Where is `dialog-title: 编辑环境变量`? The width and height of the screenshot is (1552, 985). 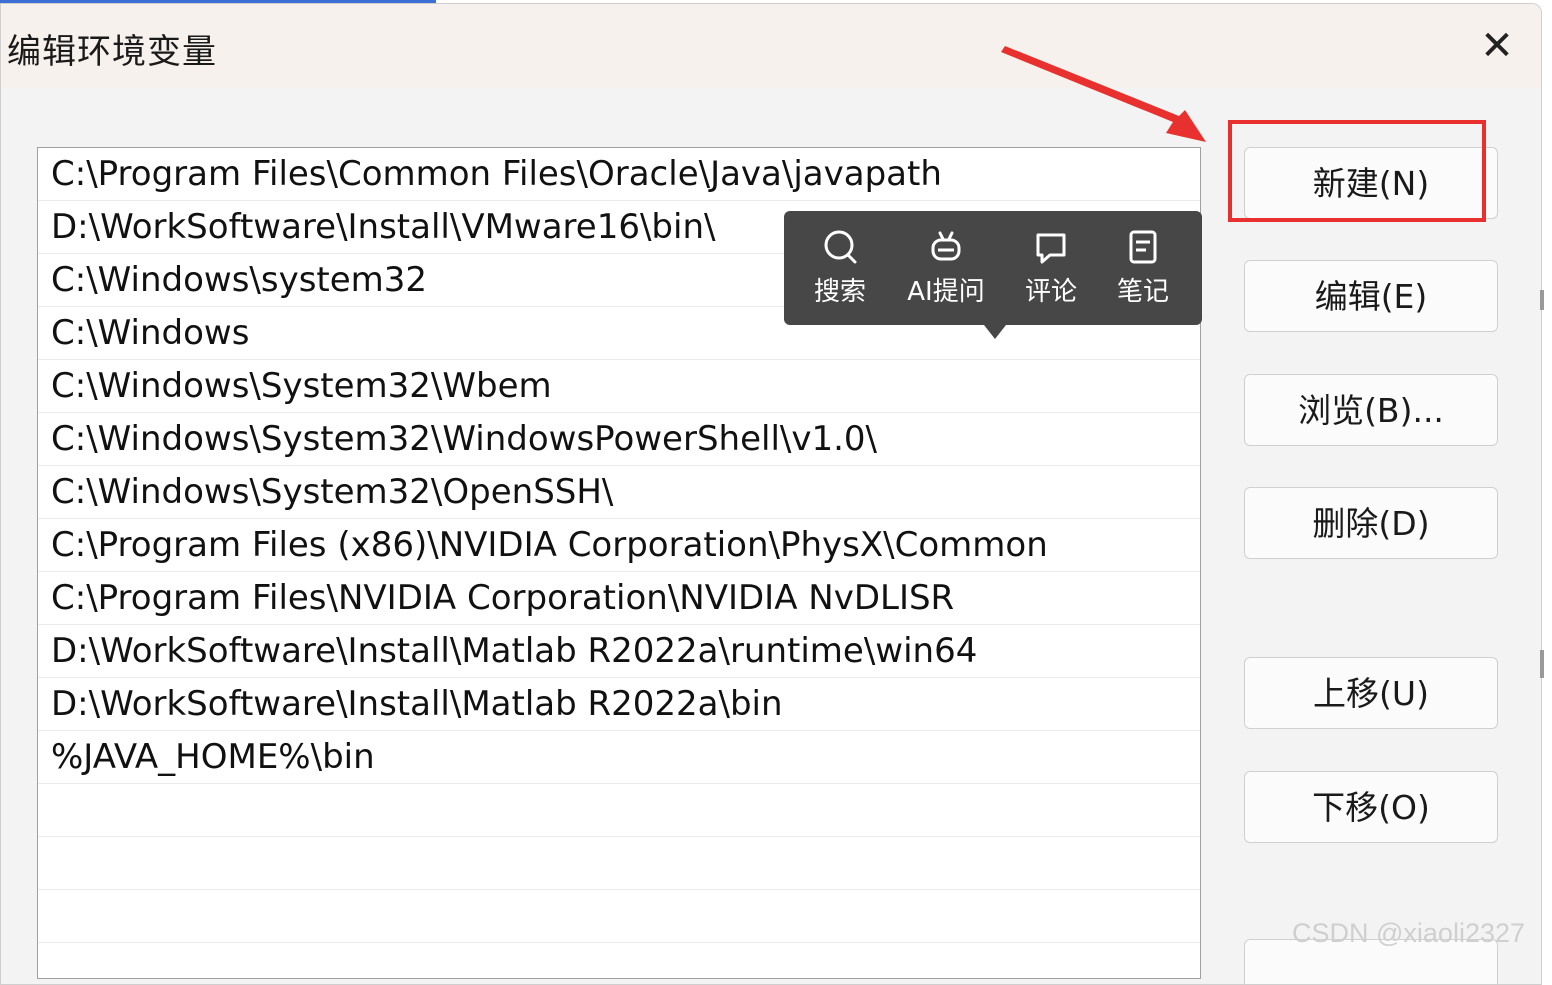 dialog-title: 编辑环境变量 is located at coordinates (112, 52).